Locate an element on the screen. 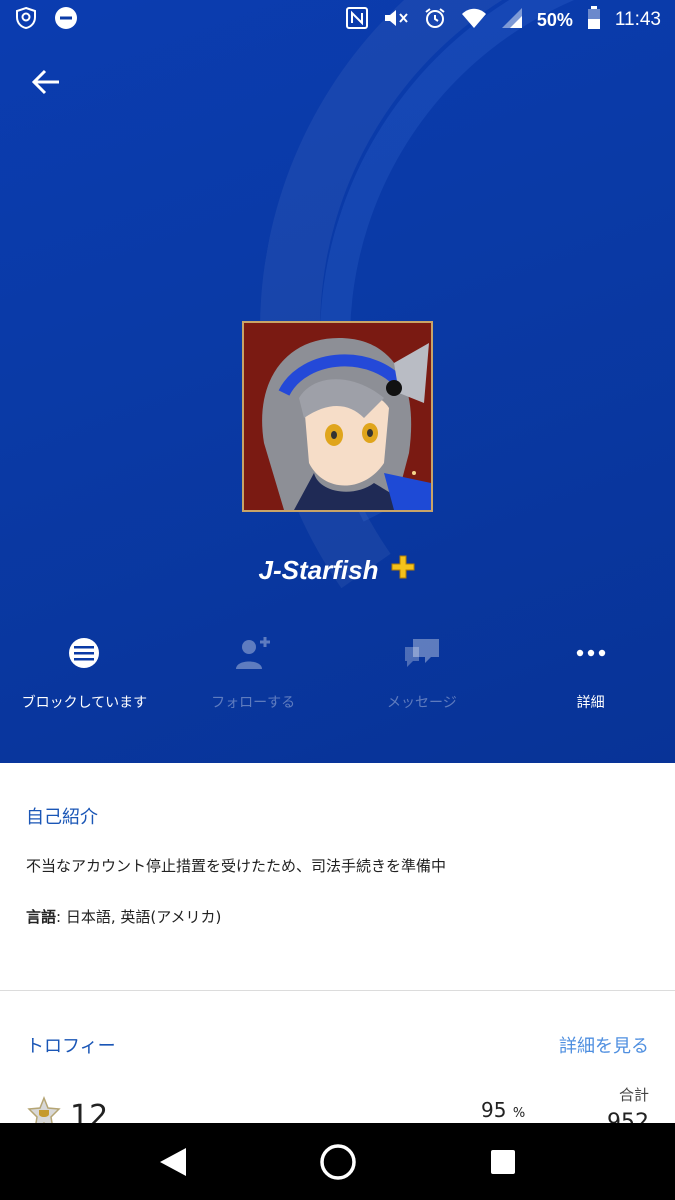 The width and height of the screenshot is (675, 1200). language-label: 言語 is located at coordinates (41, 917).